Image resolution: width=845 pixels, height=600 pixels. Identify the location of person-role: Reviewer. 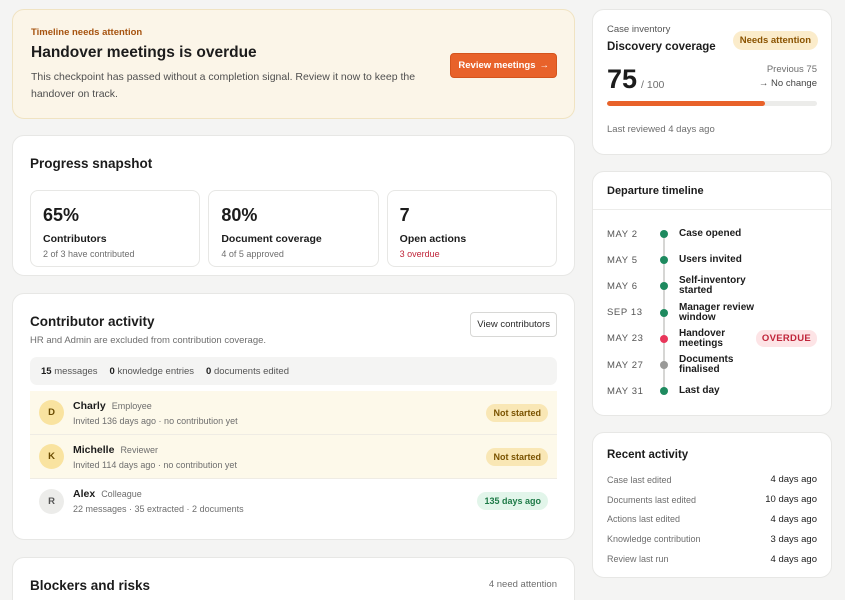
(139, 449).